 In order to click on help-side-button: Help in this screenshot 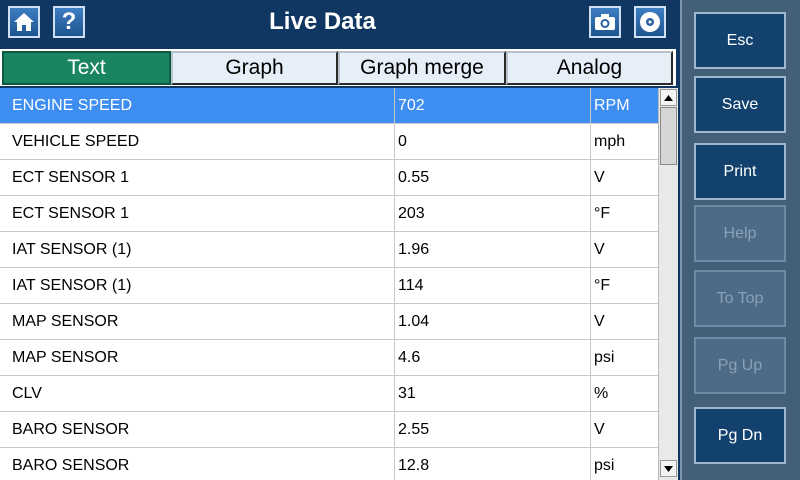, I will do `click(740, 233)`.